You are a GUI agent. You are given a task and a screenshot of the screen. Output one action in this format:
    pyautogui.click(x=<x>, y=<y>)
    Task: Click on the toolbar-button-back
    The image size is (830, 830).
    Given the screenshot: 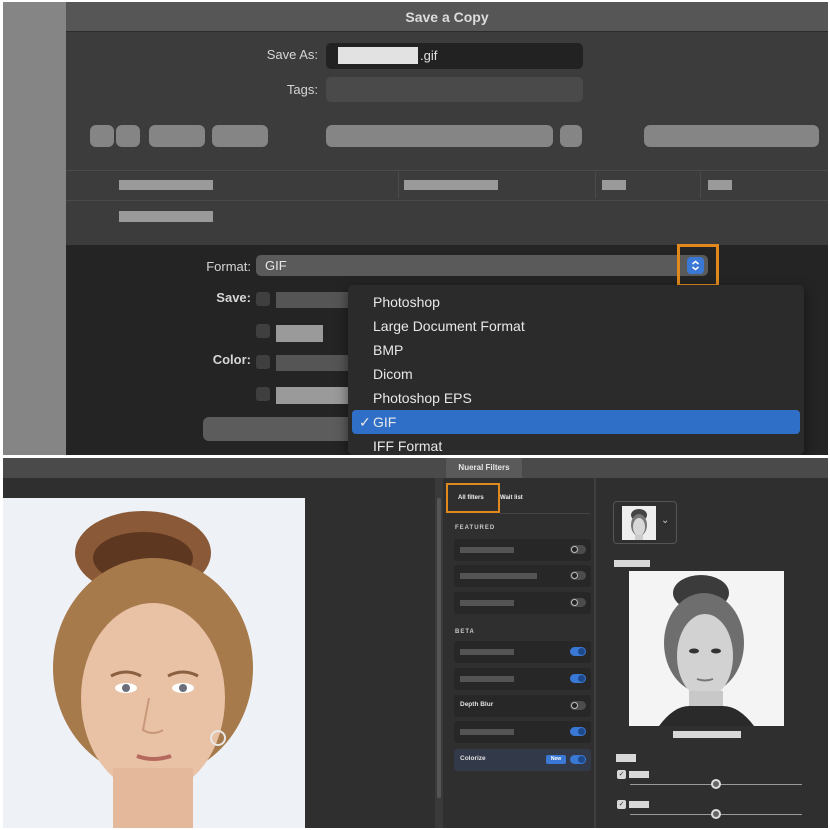 What is the action you would take?
    pyautogui.click(x=102, y=136)
    